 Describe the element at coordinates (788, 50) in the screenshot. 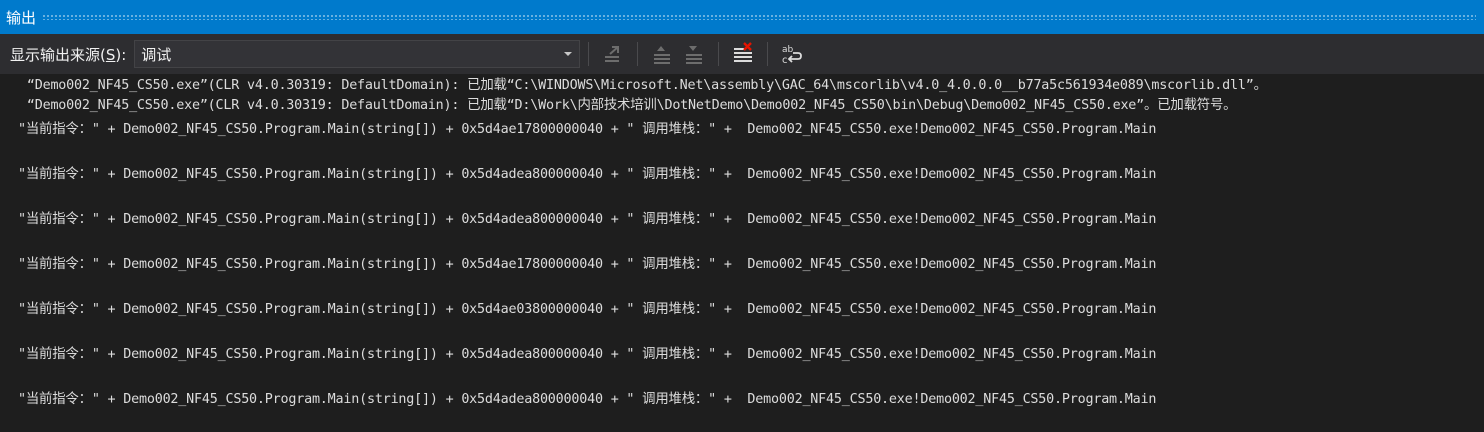

I see `svg-text: ab` at that location.